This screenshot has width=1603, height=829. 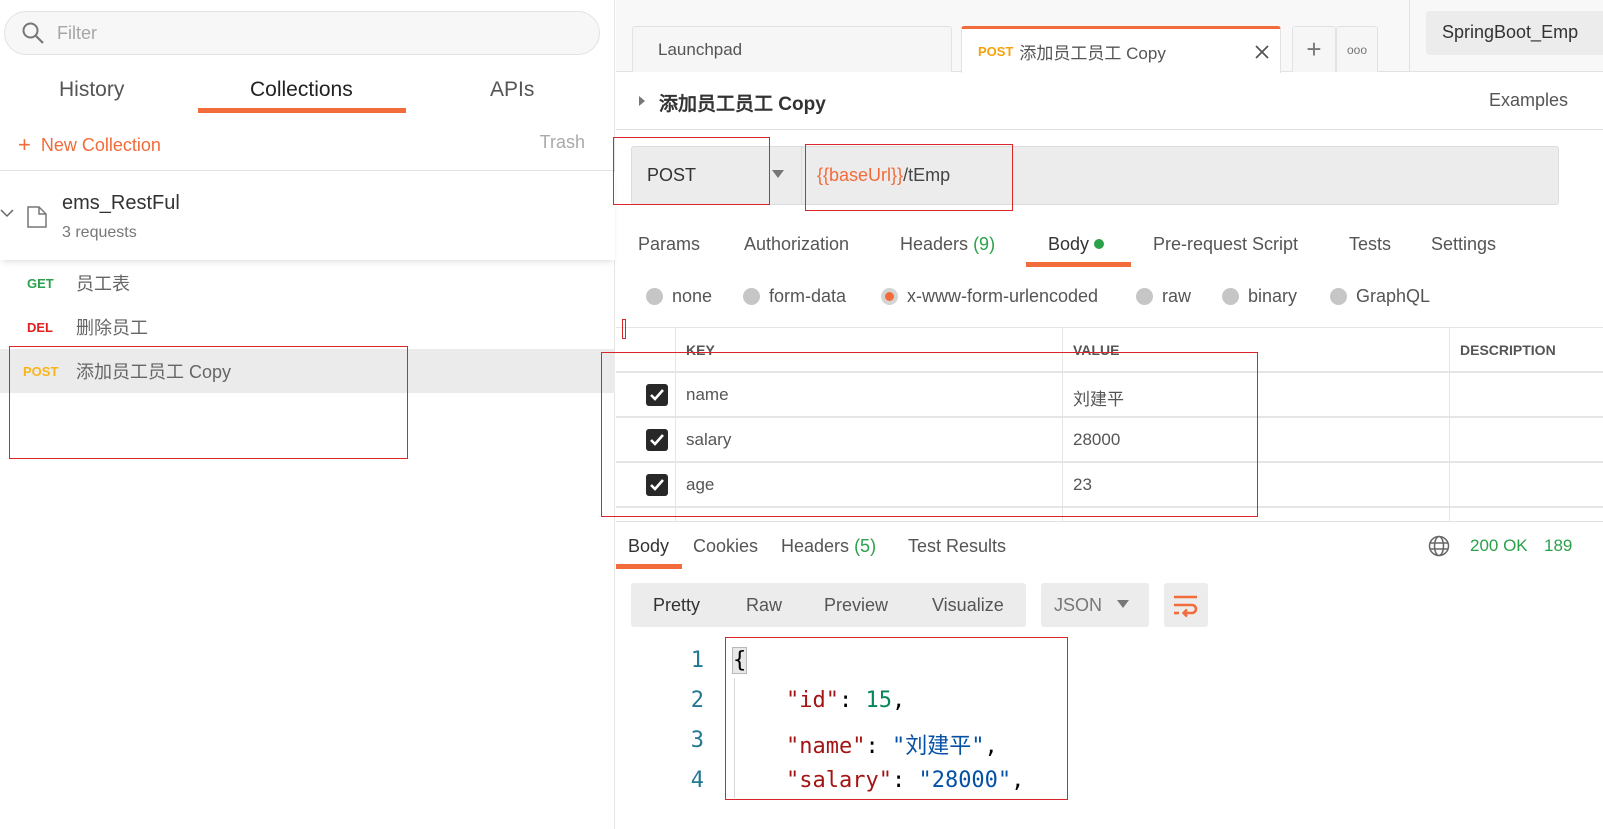 I want to click on json-key: "id", so click(x=812, y=700).